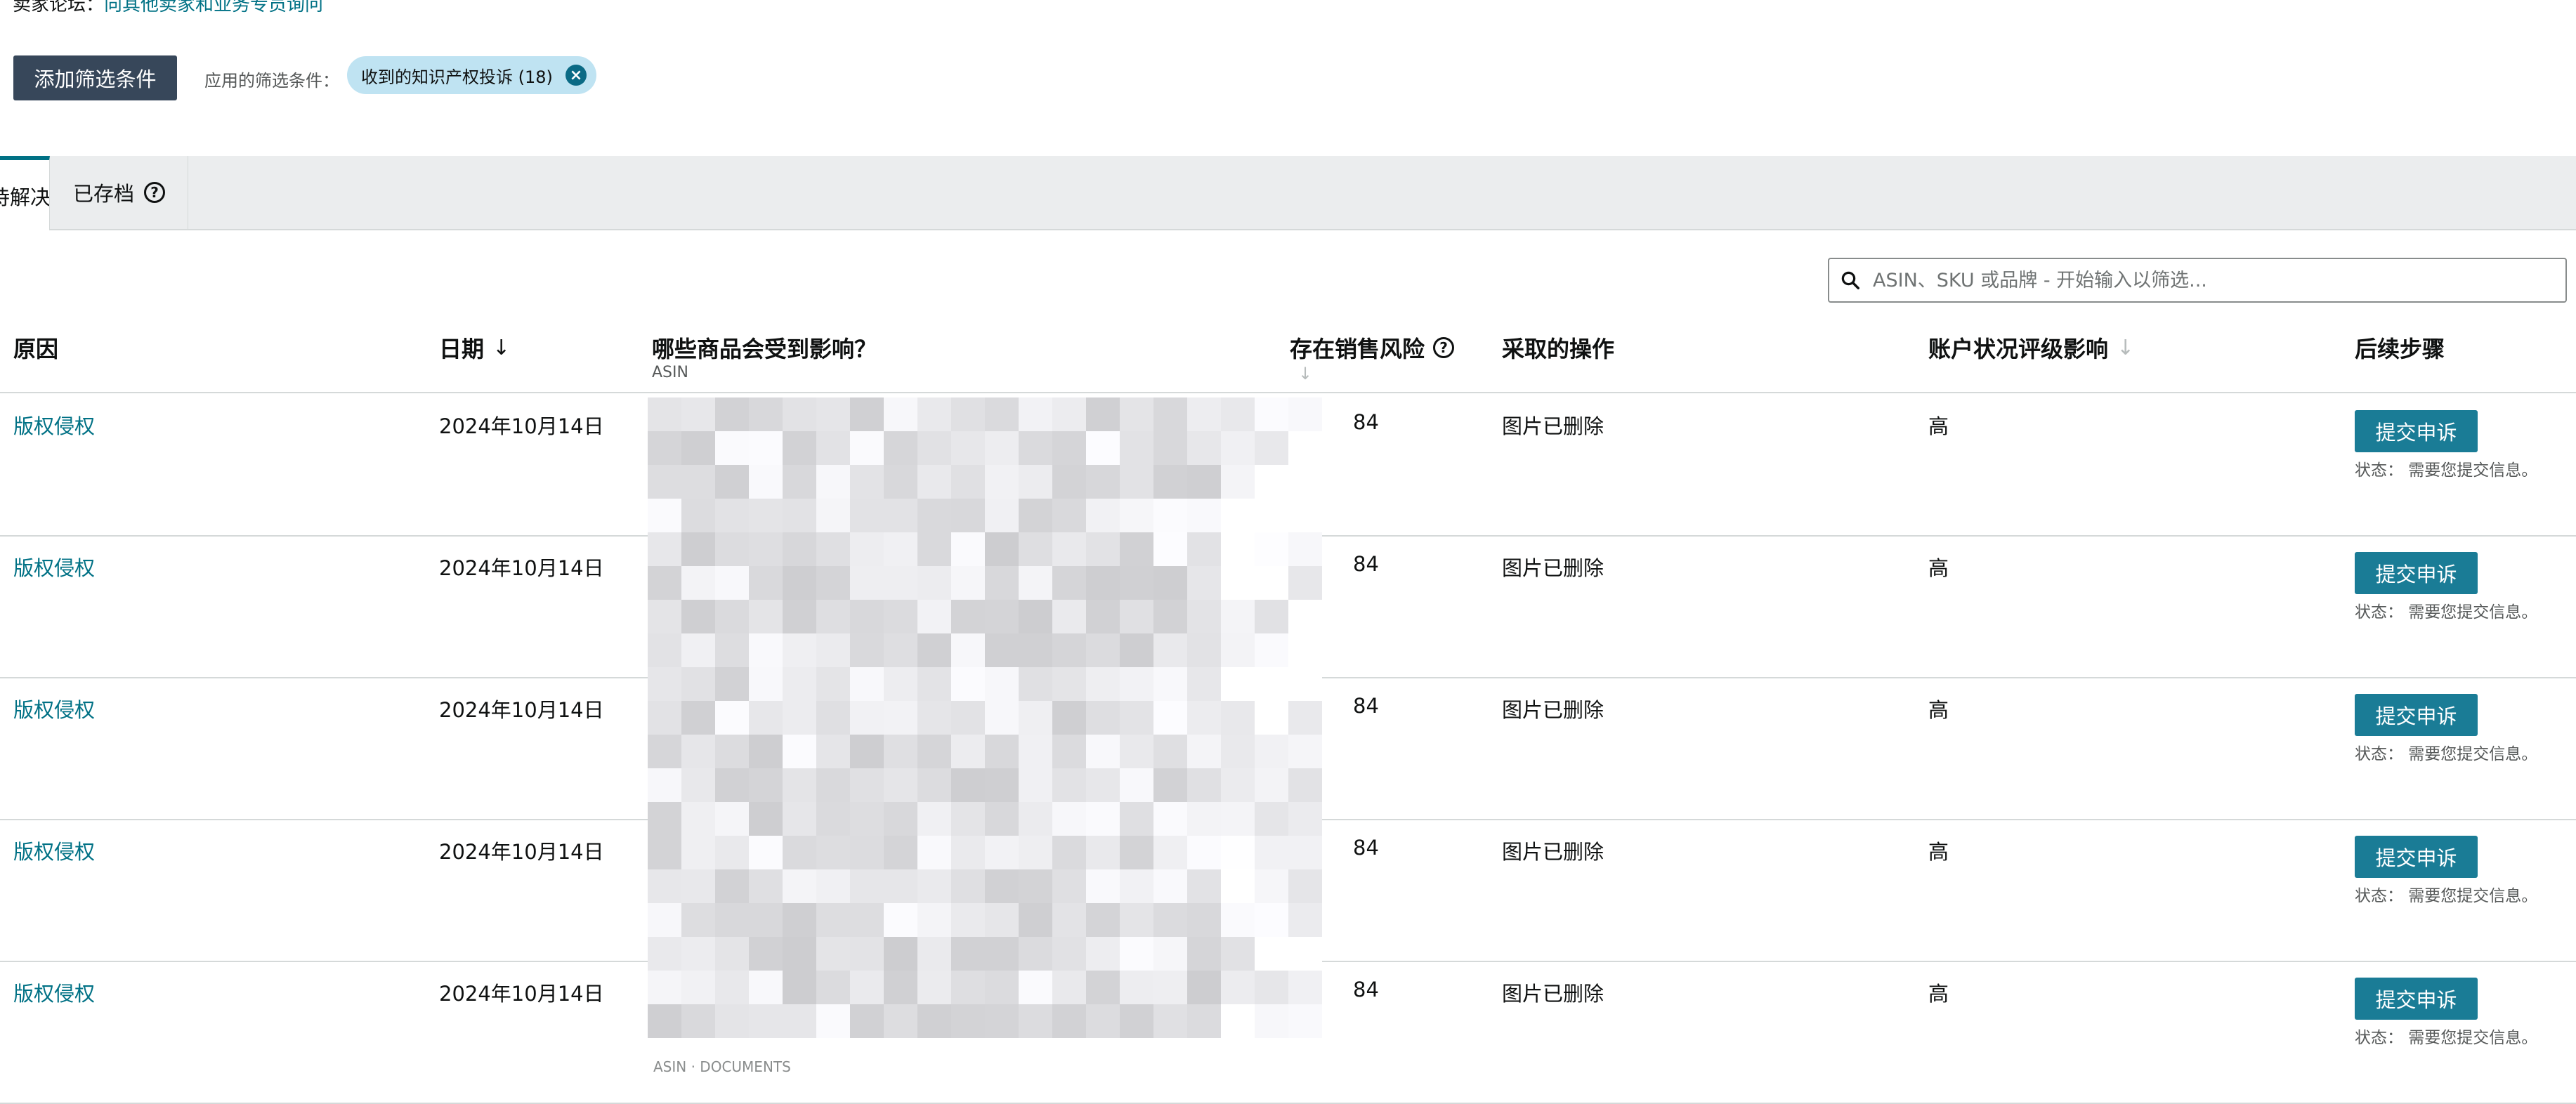 The width and height of the screenshot is (2576, 1104). I want to click on tab-archived: 已存档 ?, so click(120, 192).